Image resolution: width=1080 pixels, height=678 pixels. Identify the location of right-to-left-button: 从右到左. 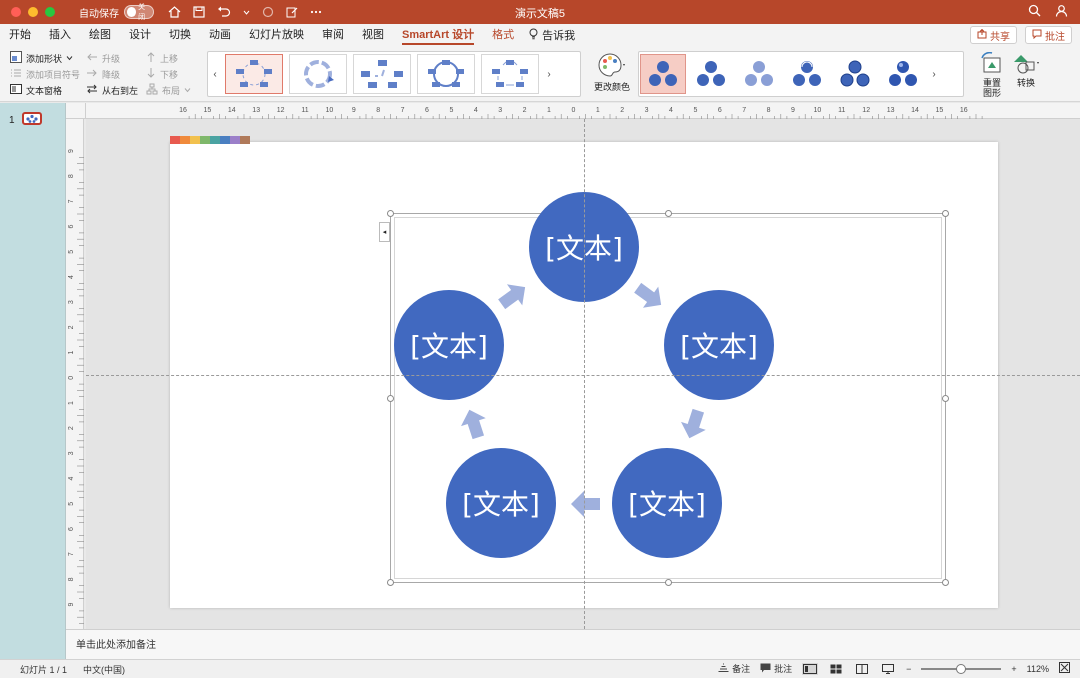
(112, 90).